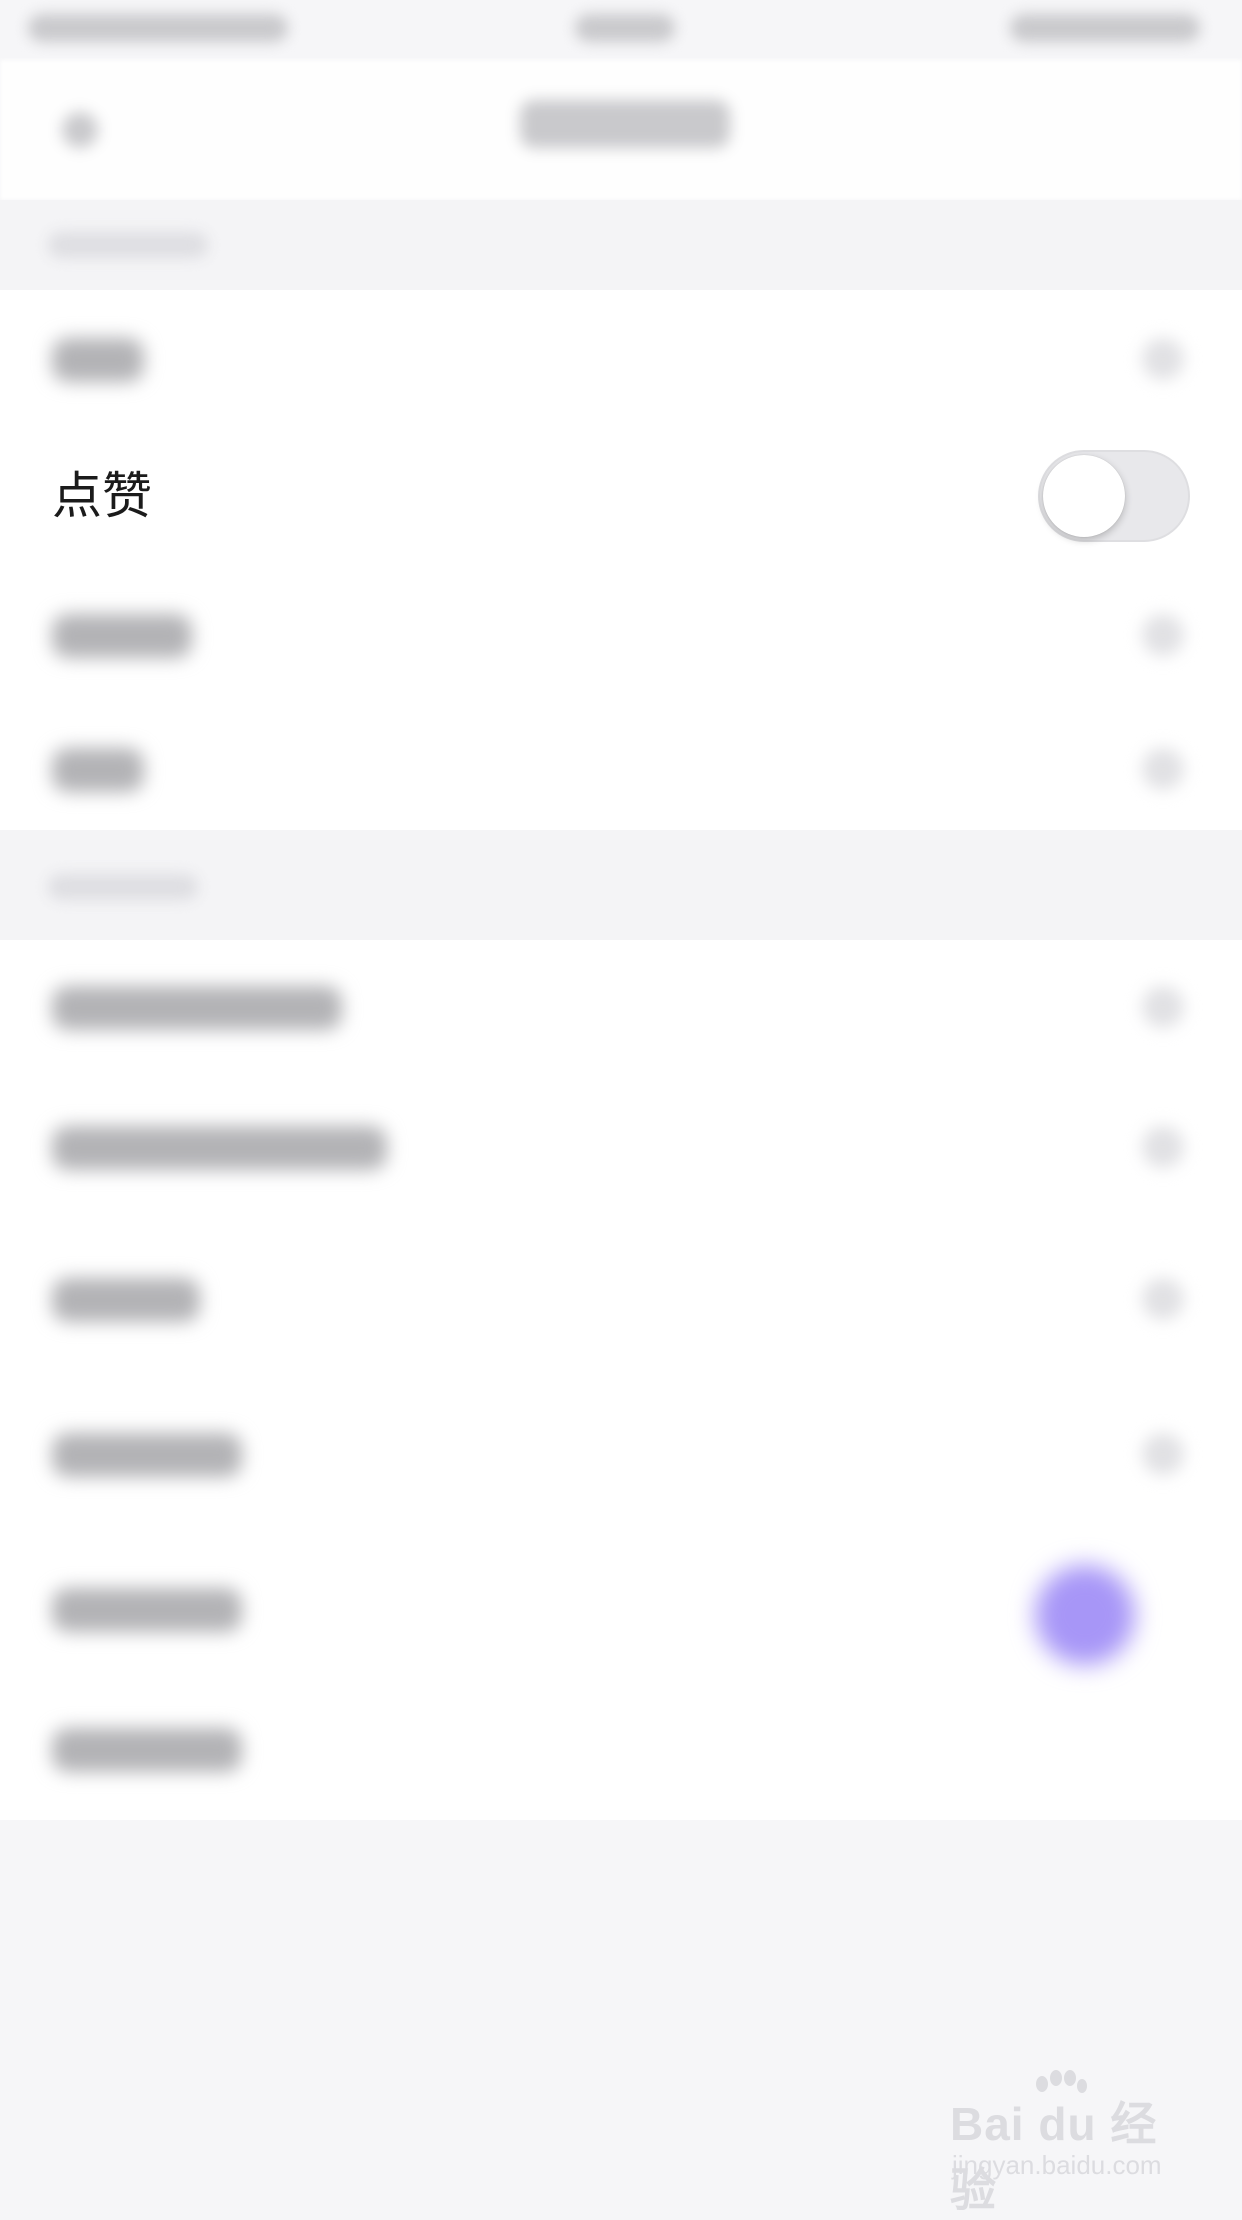 The width and height of the screenshot is (1242, 2220). Describe the element at coordinates (1084, 496) in the screenshot. I see `toggle-knob` at that location.